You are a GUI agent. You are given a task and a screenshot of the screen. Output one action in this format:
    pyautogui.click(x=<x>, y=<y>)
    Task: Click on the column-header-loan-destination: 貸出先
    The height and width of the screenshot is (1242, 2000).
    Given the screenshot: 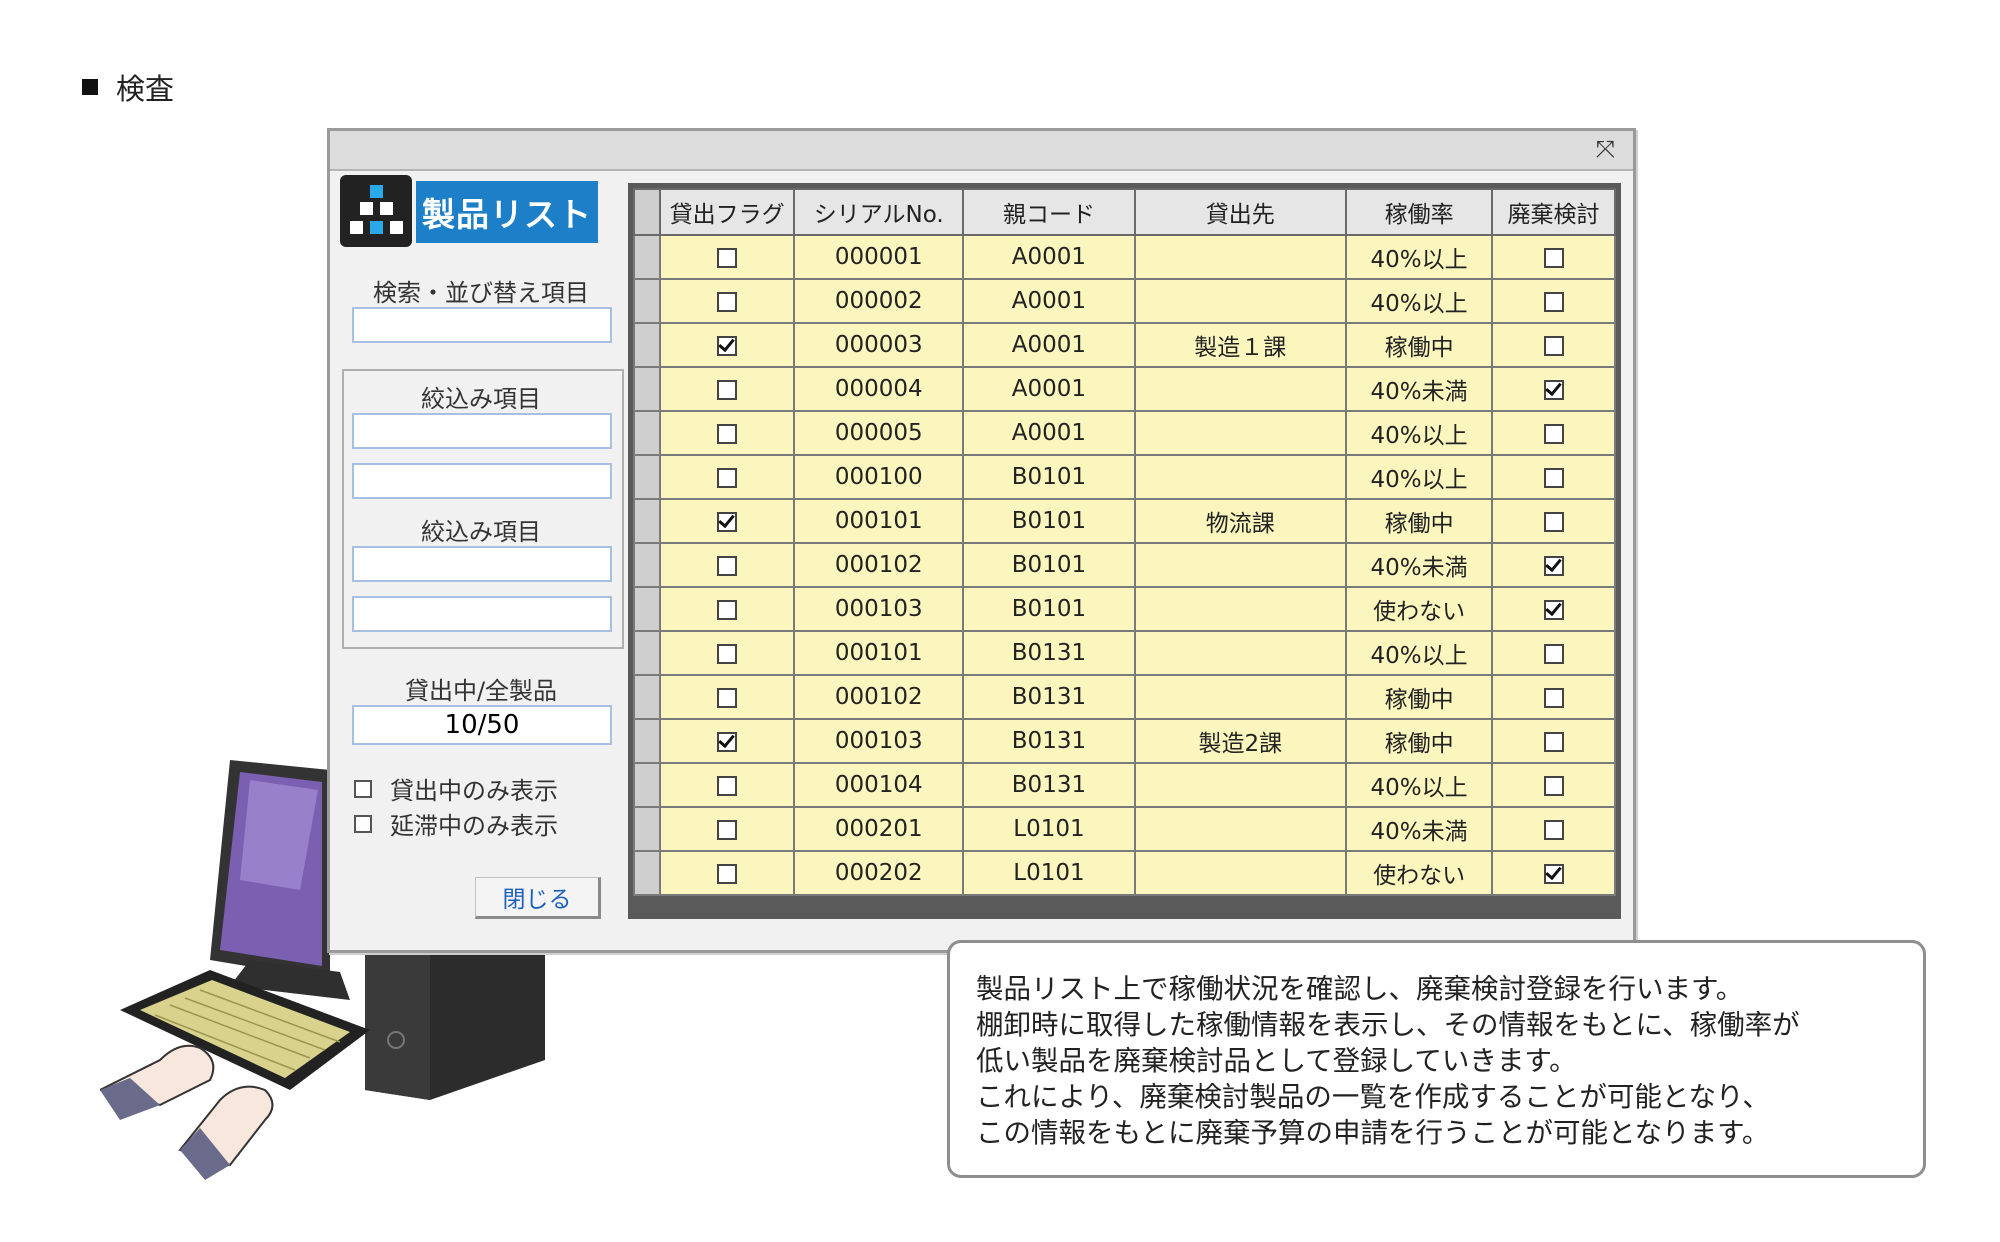 What is the action you would take?
    pyautogui.click(x=1240, y=212)
    